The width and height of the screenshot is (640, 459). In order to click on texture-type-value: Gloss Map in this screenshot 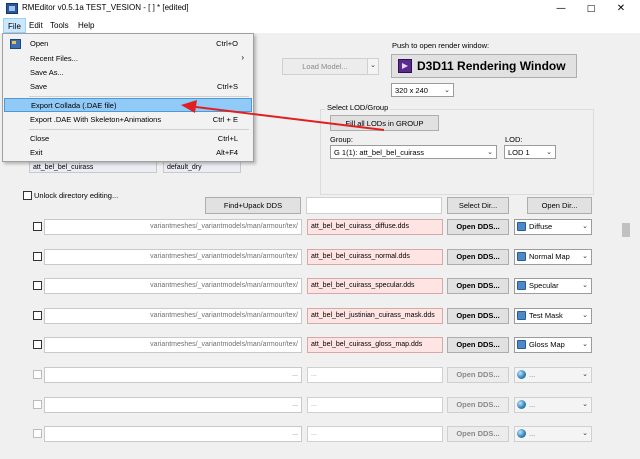, I will do `click(547, 344)`.